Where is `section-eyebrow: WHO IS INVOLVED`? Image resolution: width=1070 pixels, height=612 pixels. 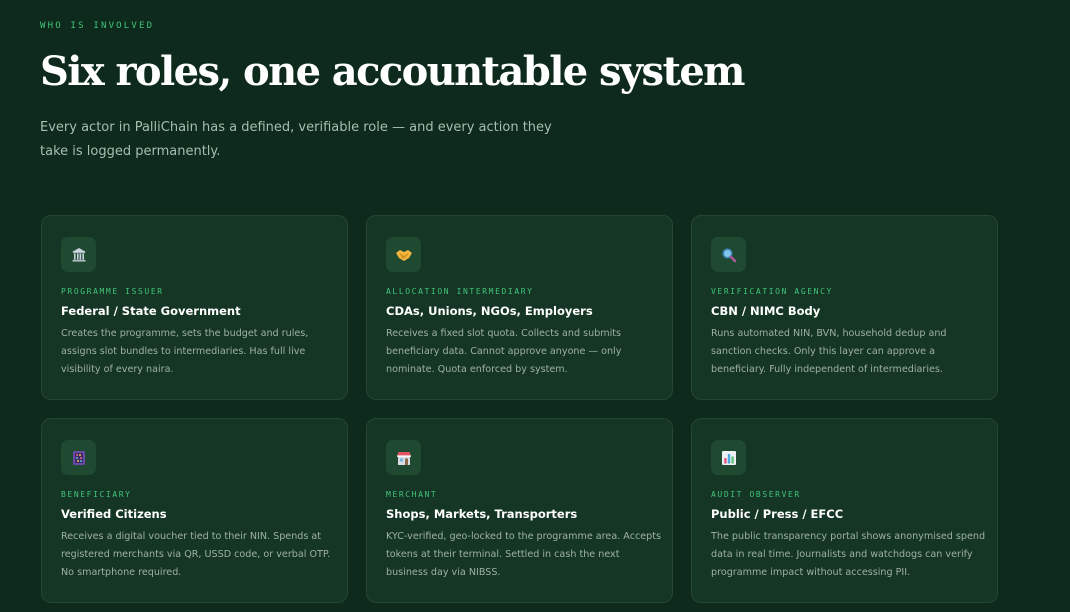
section-eyebrow: WHO IS INVOLVED is located at coordinates (97, 26).